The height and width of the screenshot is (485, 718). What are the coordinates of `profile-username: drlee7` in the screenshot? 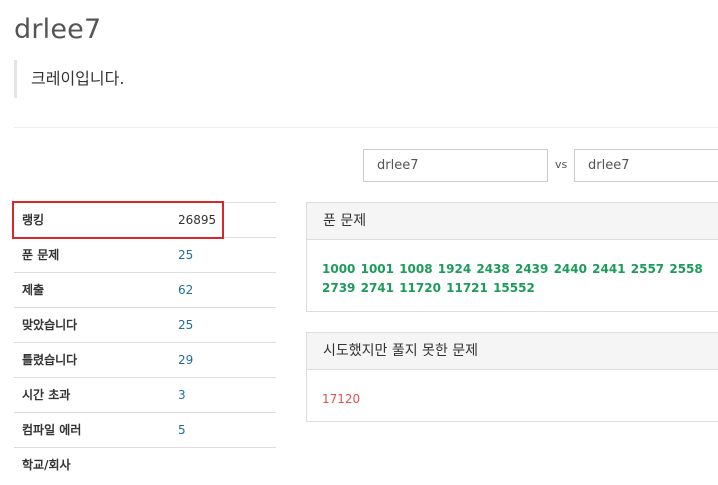 It's located at (58, 29).